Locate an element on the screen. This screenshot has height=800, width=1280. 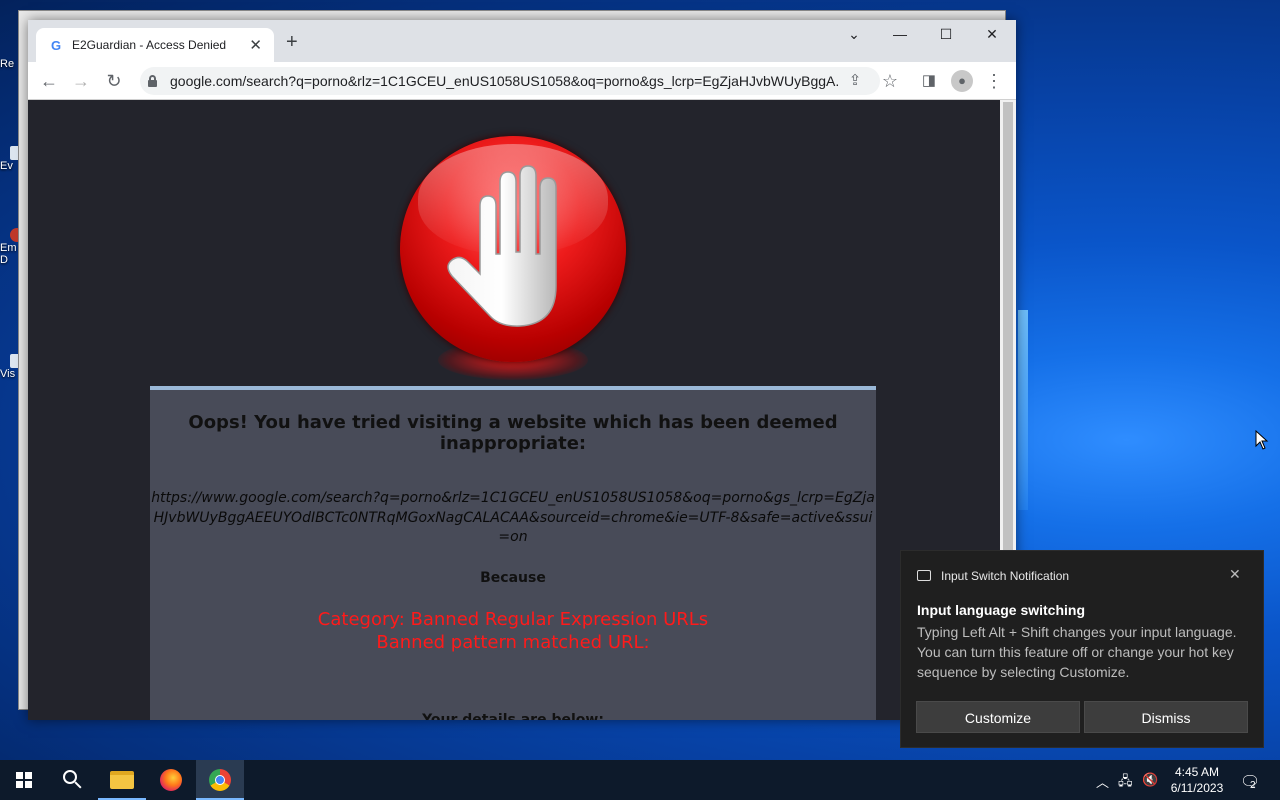
close-window-icon: ✕ is located at coordinates (992, 34).